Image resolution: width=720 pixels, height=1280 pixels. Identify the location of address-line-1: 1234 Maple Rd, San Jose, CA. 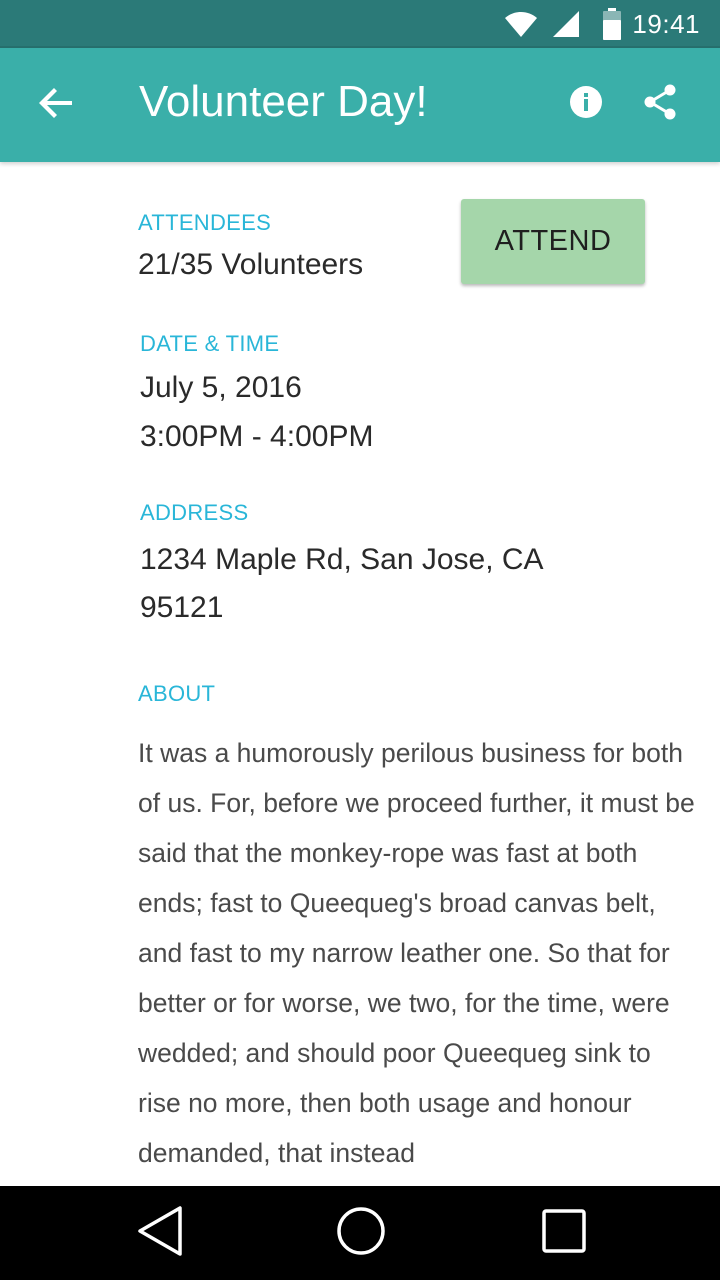
(342, 559).